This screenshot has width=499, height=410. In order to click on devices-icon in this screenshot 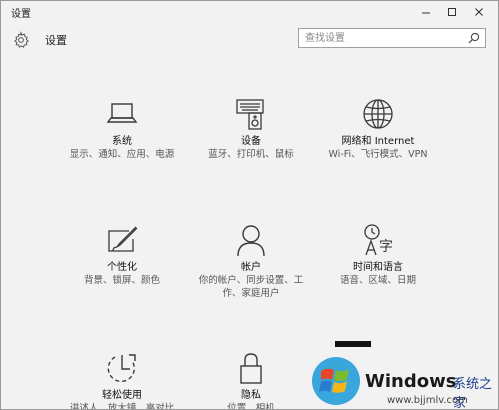, I will do `click(250, 114)`.